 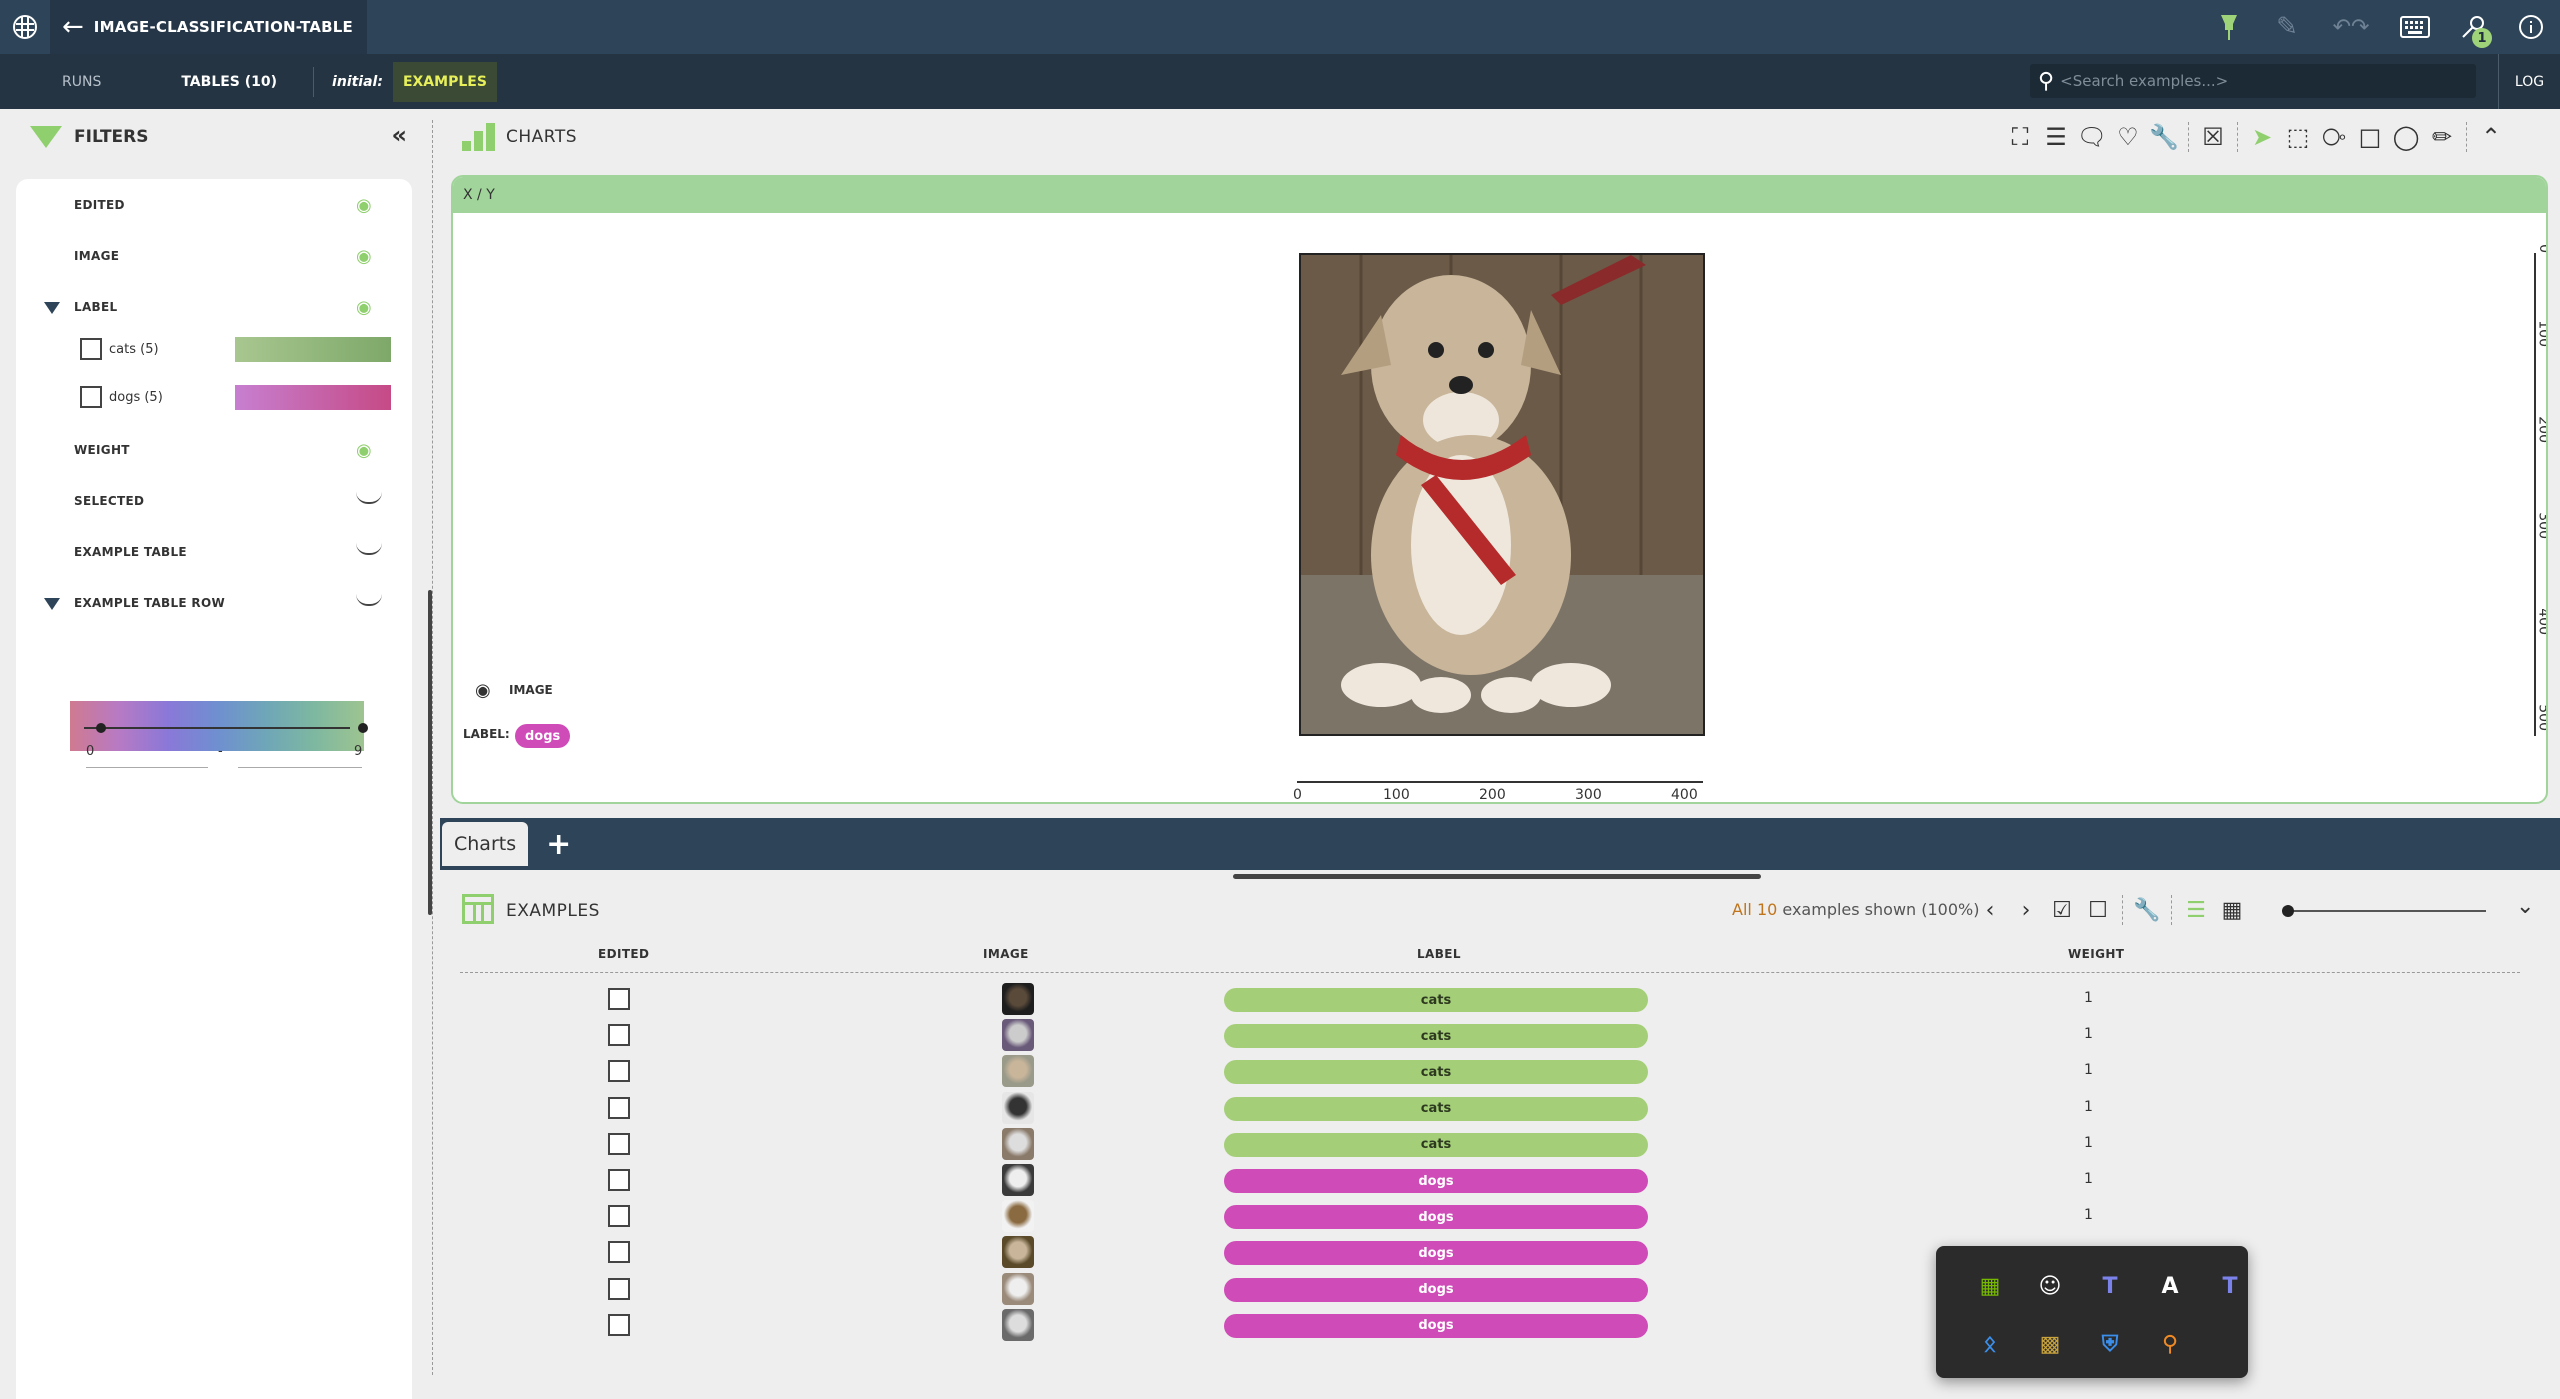 What do you see at coordinates (1006, 954) in the screenshot?
I see `column-header-image: IMAGE` at bounding box center [1006, 954].